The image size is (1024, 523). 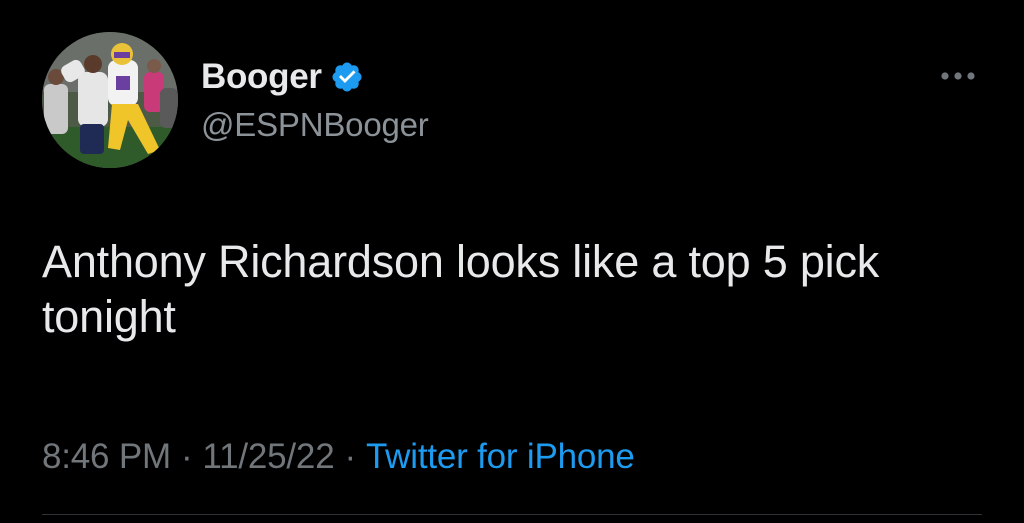 What do you see at coordinates (315, 125) in the screenshot?
I see `author-handle: @ESPNBooger` at bounding box center [315, 125].